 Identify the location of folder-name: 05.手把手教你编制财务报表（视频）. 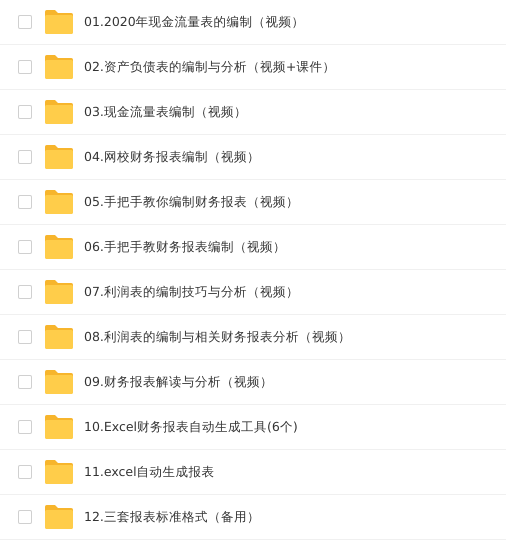
(191, 202).